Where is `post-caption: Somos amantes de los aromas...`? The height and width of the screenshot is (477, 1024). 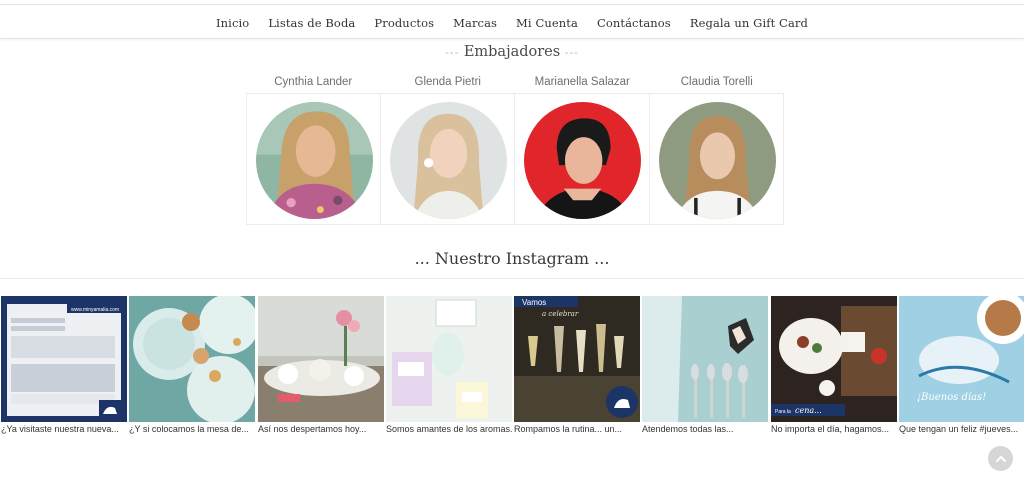
post-caption: Somos amantes de los aromas... is located at coordinates (449, 429).